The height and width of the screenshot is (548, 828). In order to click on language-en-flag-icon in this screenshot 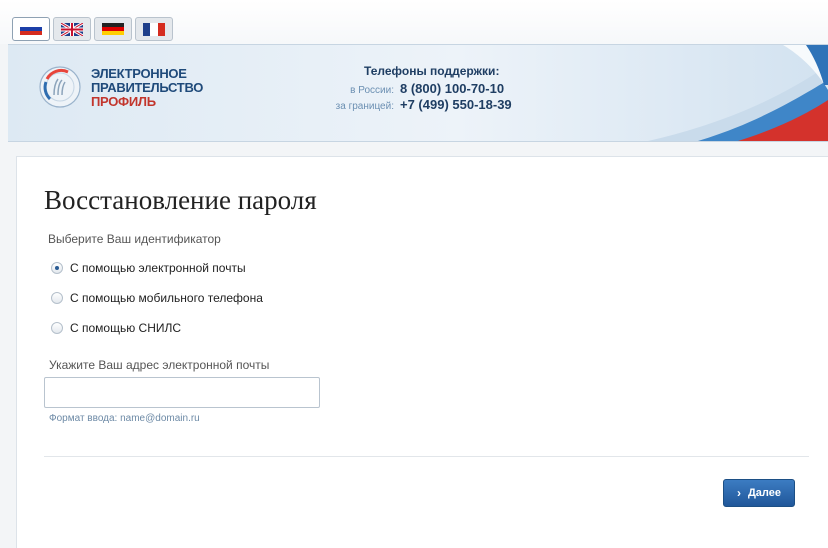, I will do `click(72, 29)`.